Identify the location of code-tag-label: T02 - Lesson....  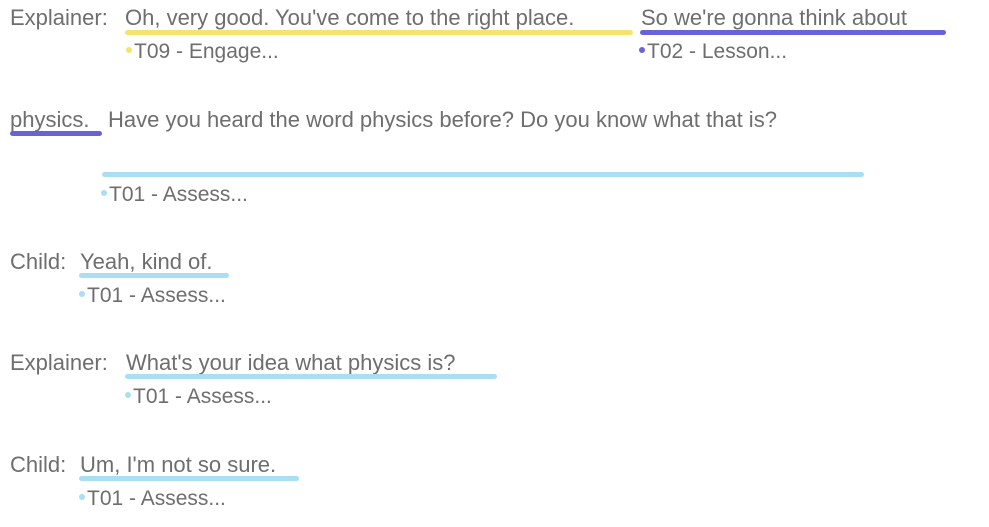
(717, 51).